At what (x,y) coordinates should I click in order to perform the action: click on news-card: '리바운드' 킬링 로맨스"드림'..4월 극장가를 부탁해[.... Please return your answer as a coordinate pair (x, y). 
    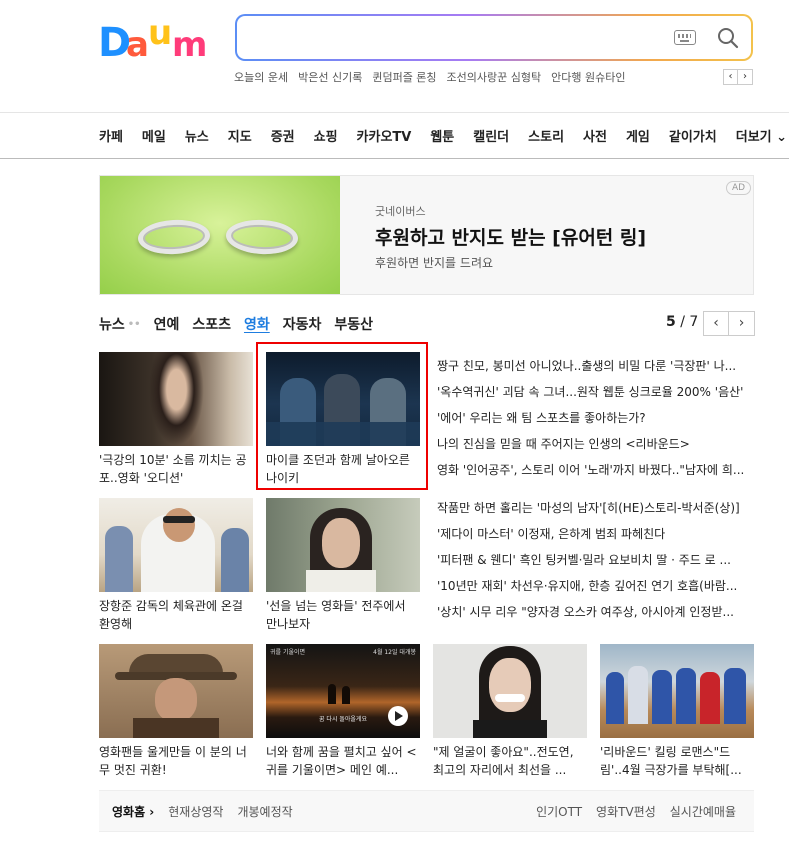
    Looking at the image, I should click on (677, 711).